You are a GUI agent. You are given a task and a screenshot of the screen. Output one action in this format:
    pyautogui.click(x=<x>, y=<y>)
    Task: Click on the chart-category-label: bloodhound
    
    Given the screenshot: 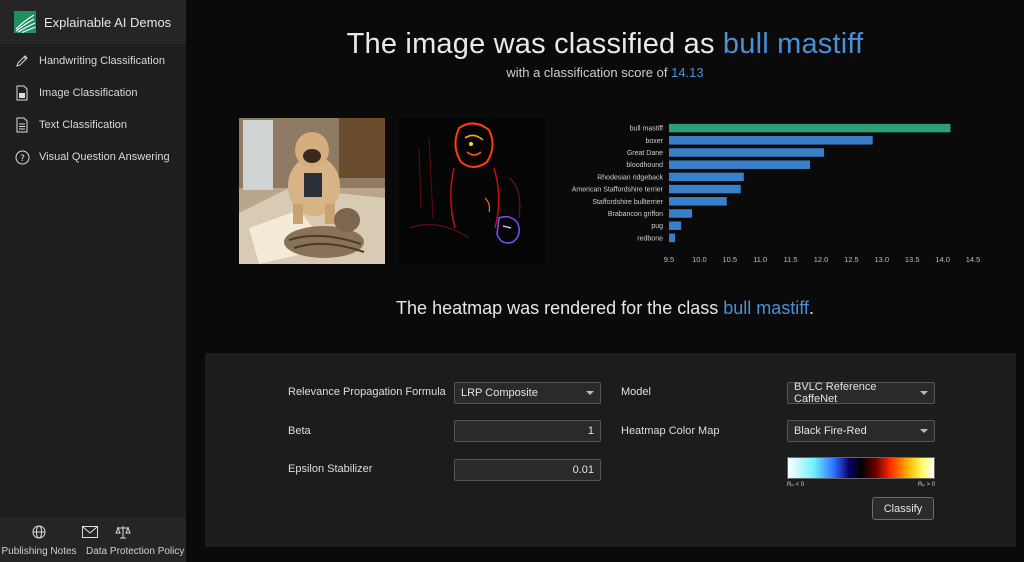 What is the action you would take?
    pyautogui.click(x=644, y=165)
    